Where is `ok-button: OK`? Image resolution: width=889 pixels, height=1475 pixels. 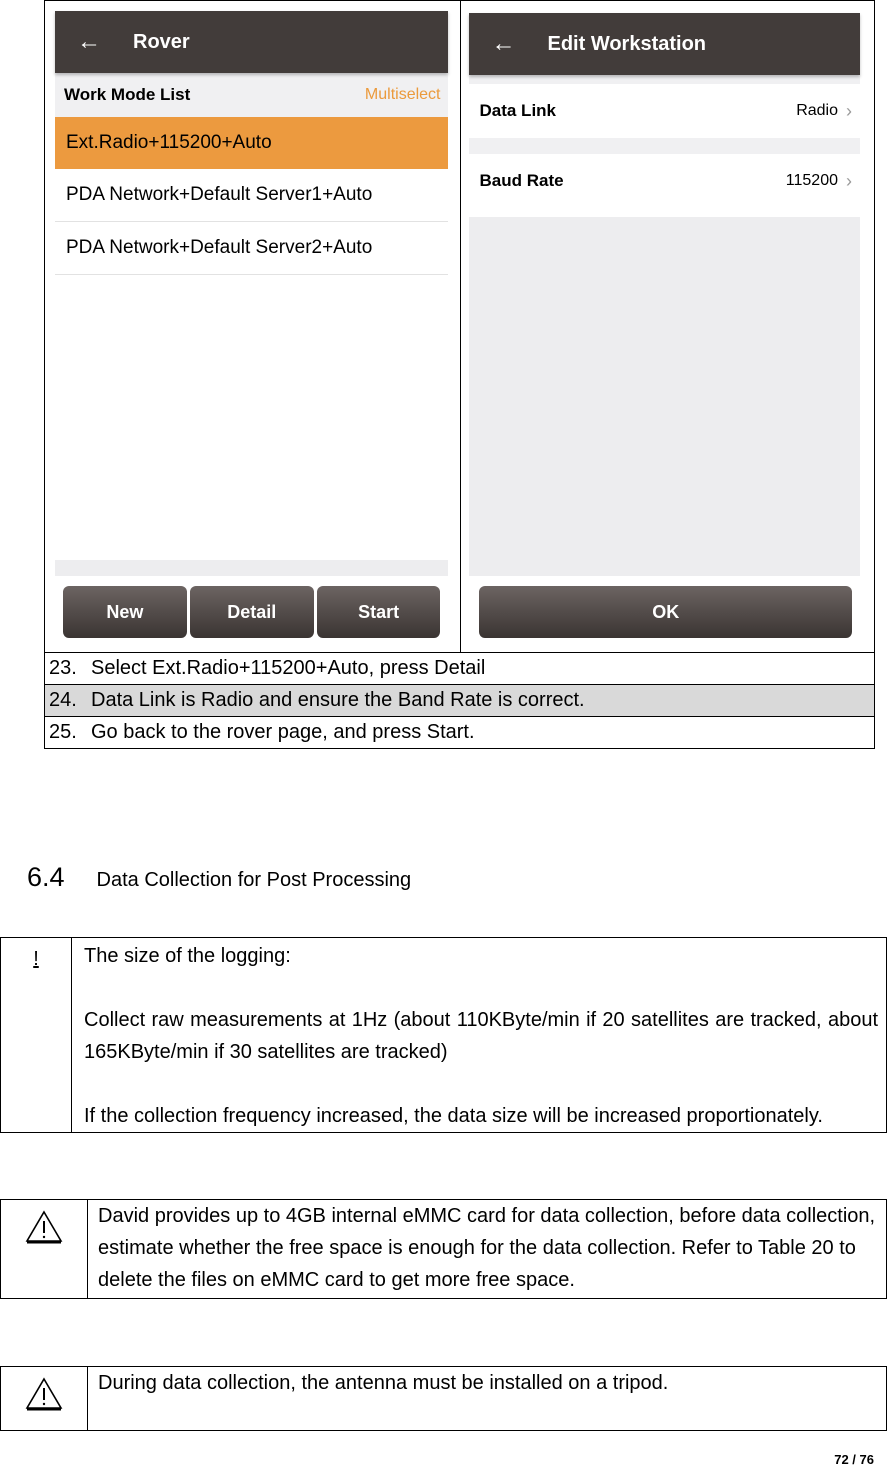 ok-button: OK is located at coordinates (665, 612).